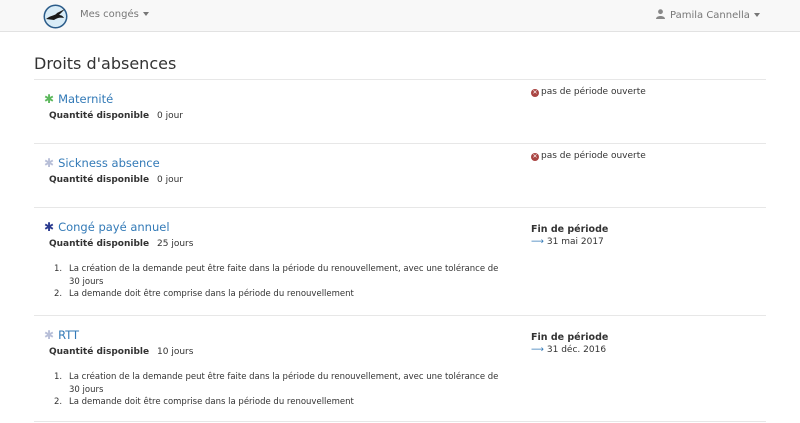 This screenshot has width=800, height=423. Describe the element at coordinates (105, 63) in the screenshot. I see `page-title: Droits d'absences` at that location.